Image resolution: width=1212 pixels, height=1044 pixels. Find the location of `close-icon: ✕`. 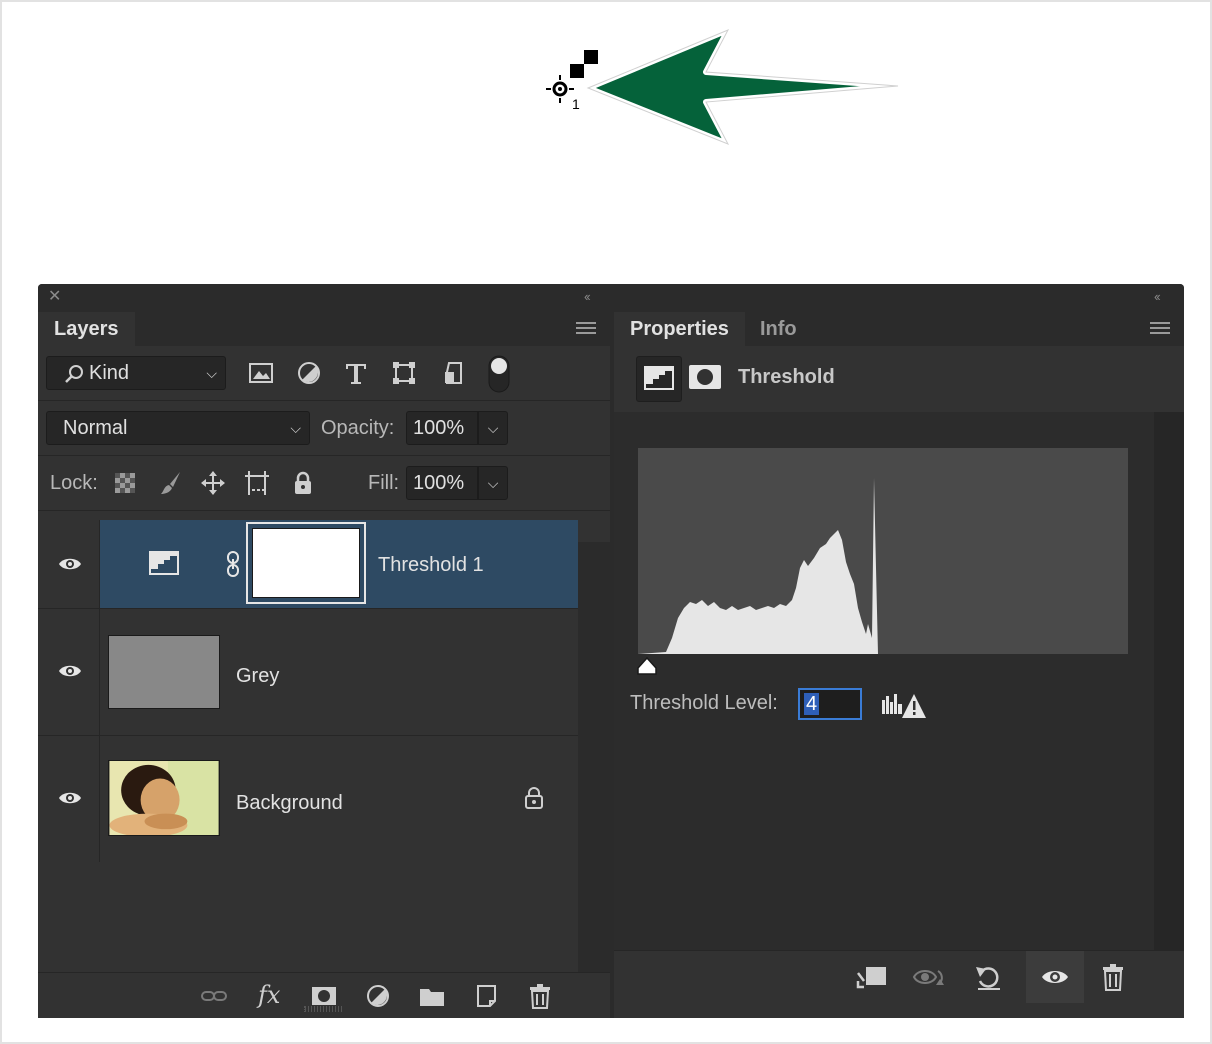

close-icon: ✕ is located at coordinates (56, 297).